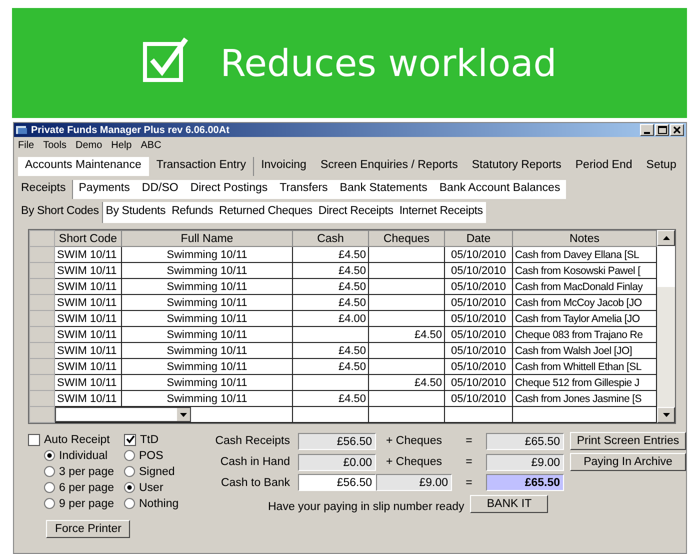 This screenshot has height=554, width=697. What do you see at coordinates (628, 462) in the screenshot?
I see `action-button: Paying In Archive` at bounding box center [628, 462].